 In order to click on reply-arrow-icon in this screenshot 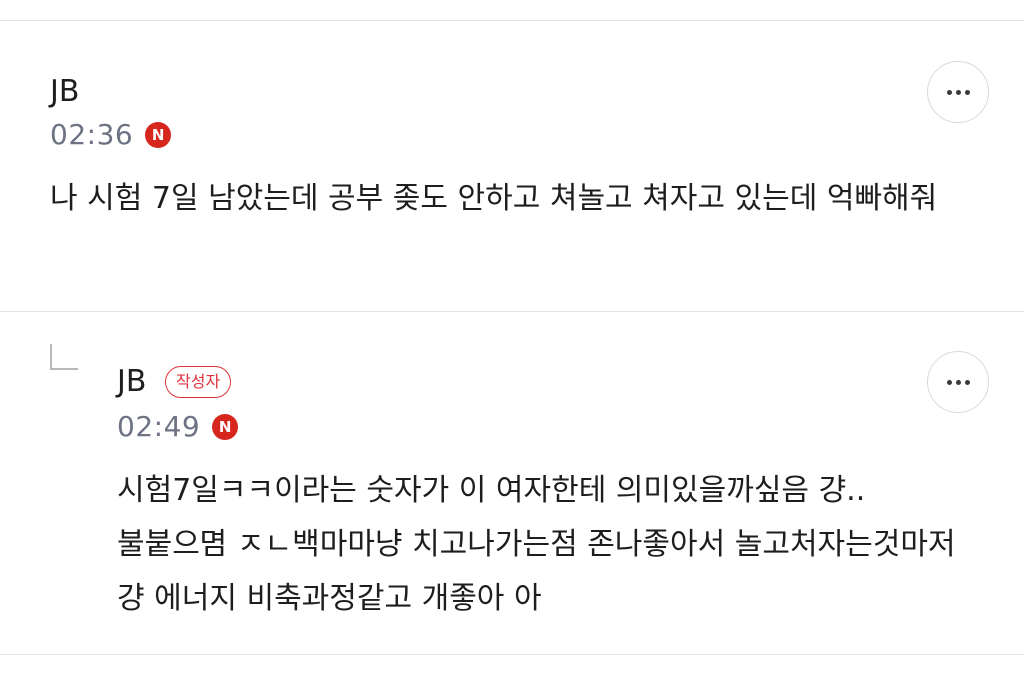, I will do `click(64, 357)`.